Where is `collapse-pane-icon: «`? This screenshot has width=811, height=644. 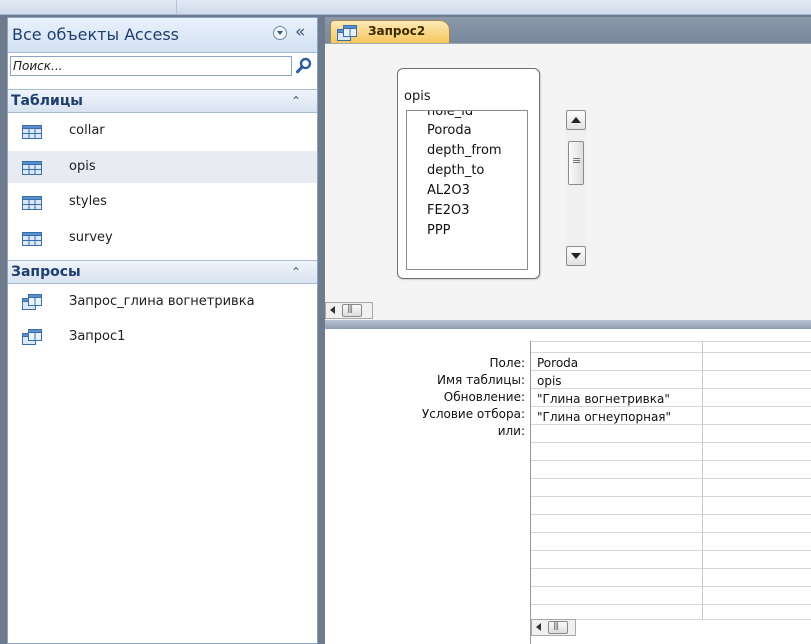
collapse-pane-icon: « is located at coordinates (300, 32).